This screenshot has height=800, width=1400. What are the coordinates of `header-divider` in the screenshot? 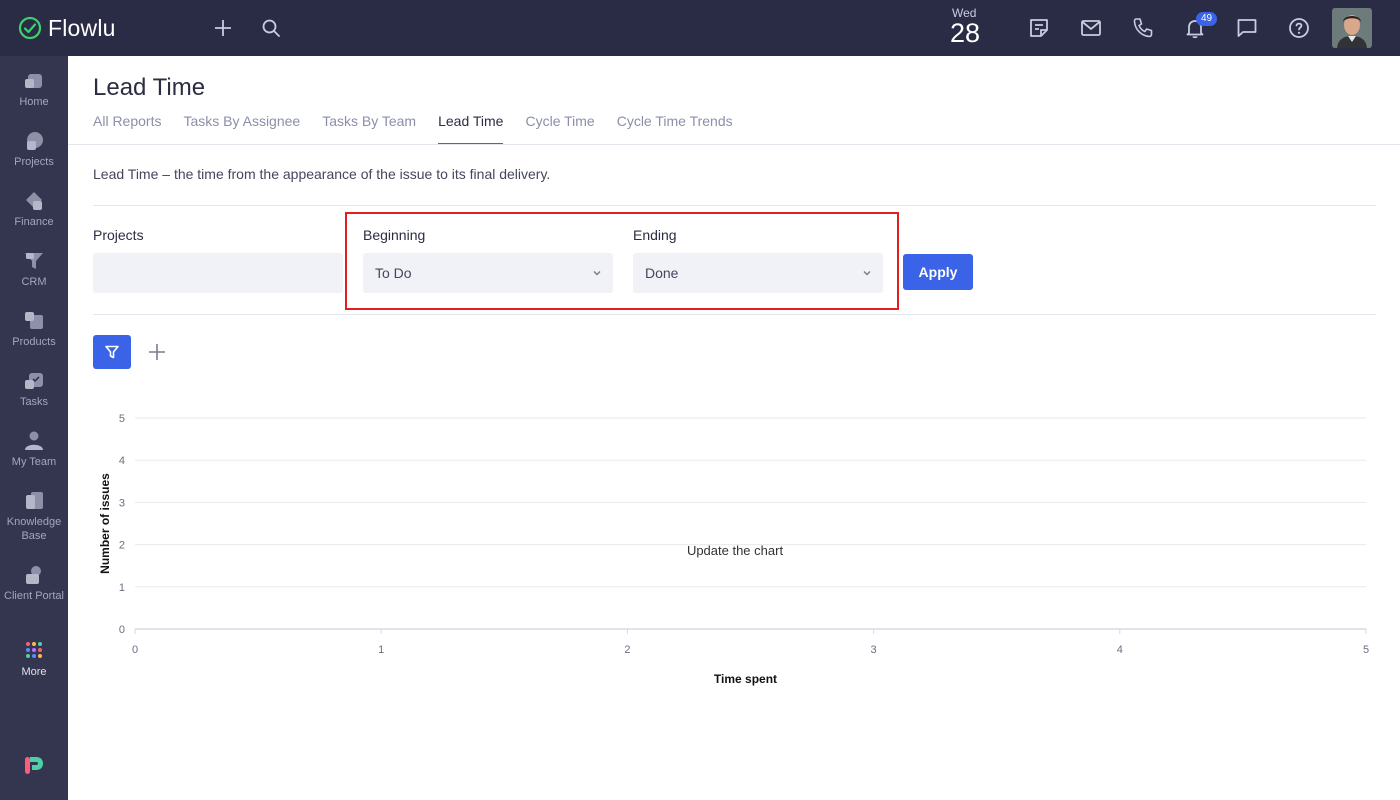 It's located at (734, 144).